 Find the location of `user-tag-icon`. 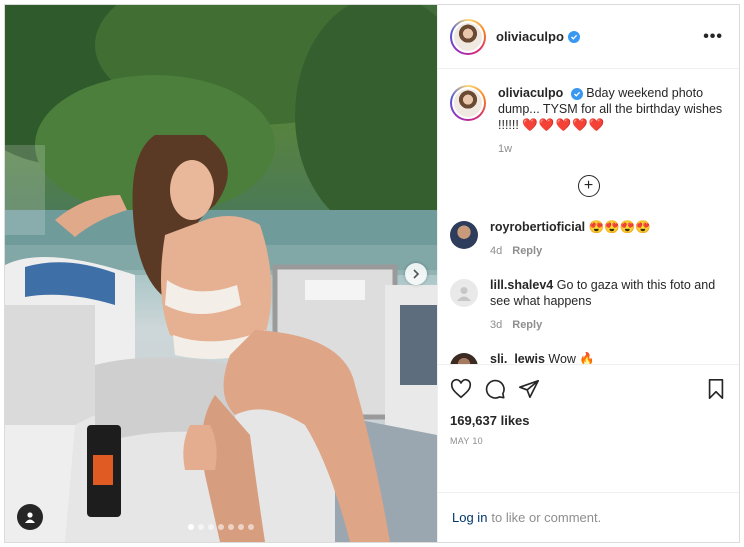

user-tag-icon is located at coordinates (30, 517).